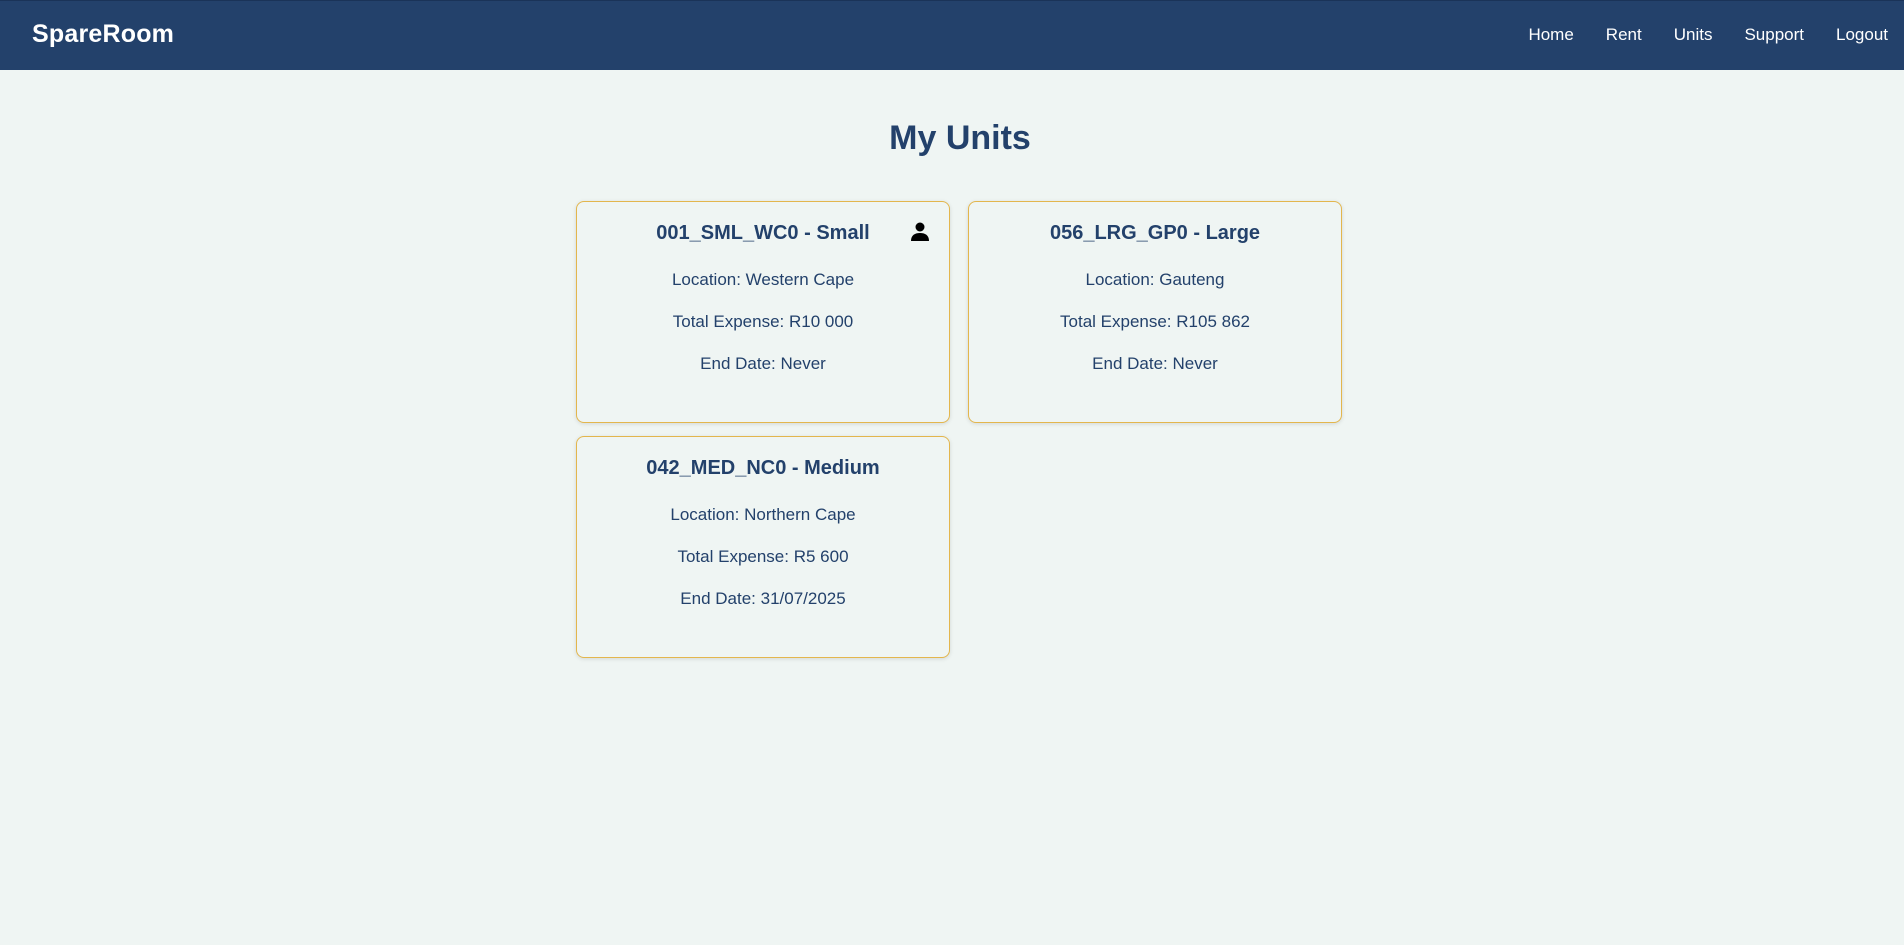  What do you see at coordinates (763, 279) in the screenshot?
I see `unit-location: Location: Western Cape` at bounding box center [763, 279].